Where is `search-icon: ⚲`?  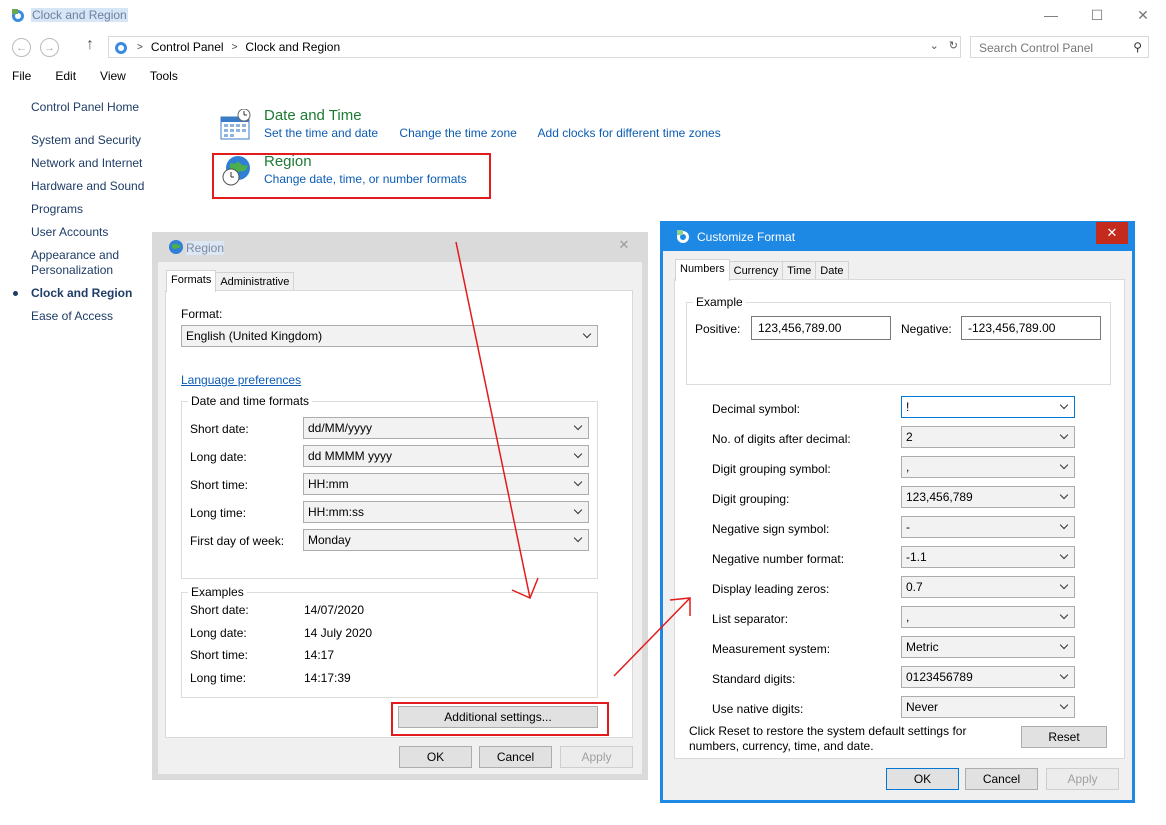
search-icon: ⚲ is located at coordinates (1137, 47).